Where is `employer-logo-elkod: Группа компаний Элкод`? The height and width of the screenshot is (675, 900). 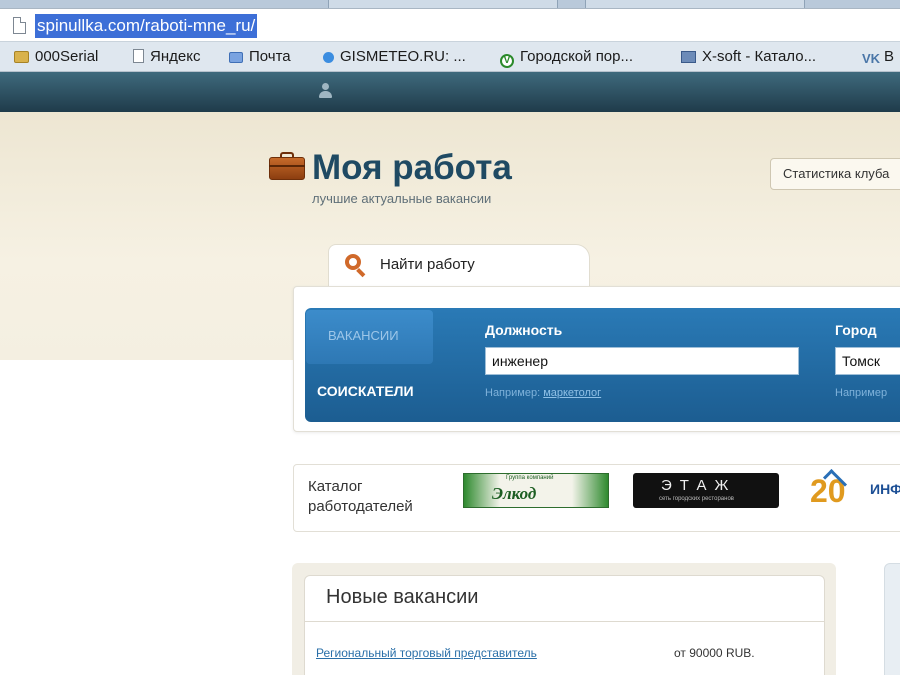 employer-logo-elkod: Группа компаний Элкод is located at coordinates (536, 490).